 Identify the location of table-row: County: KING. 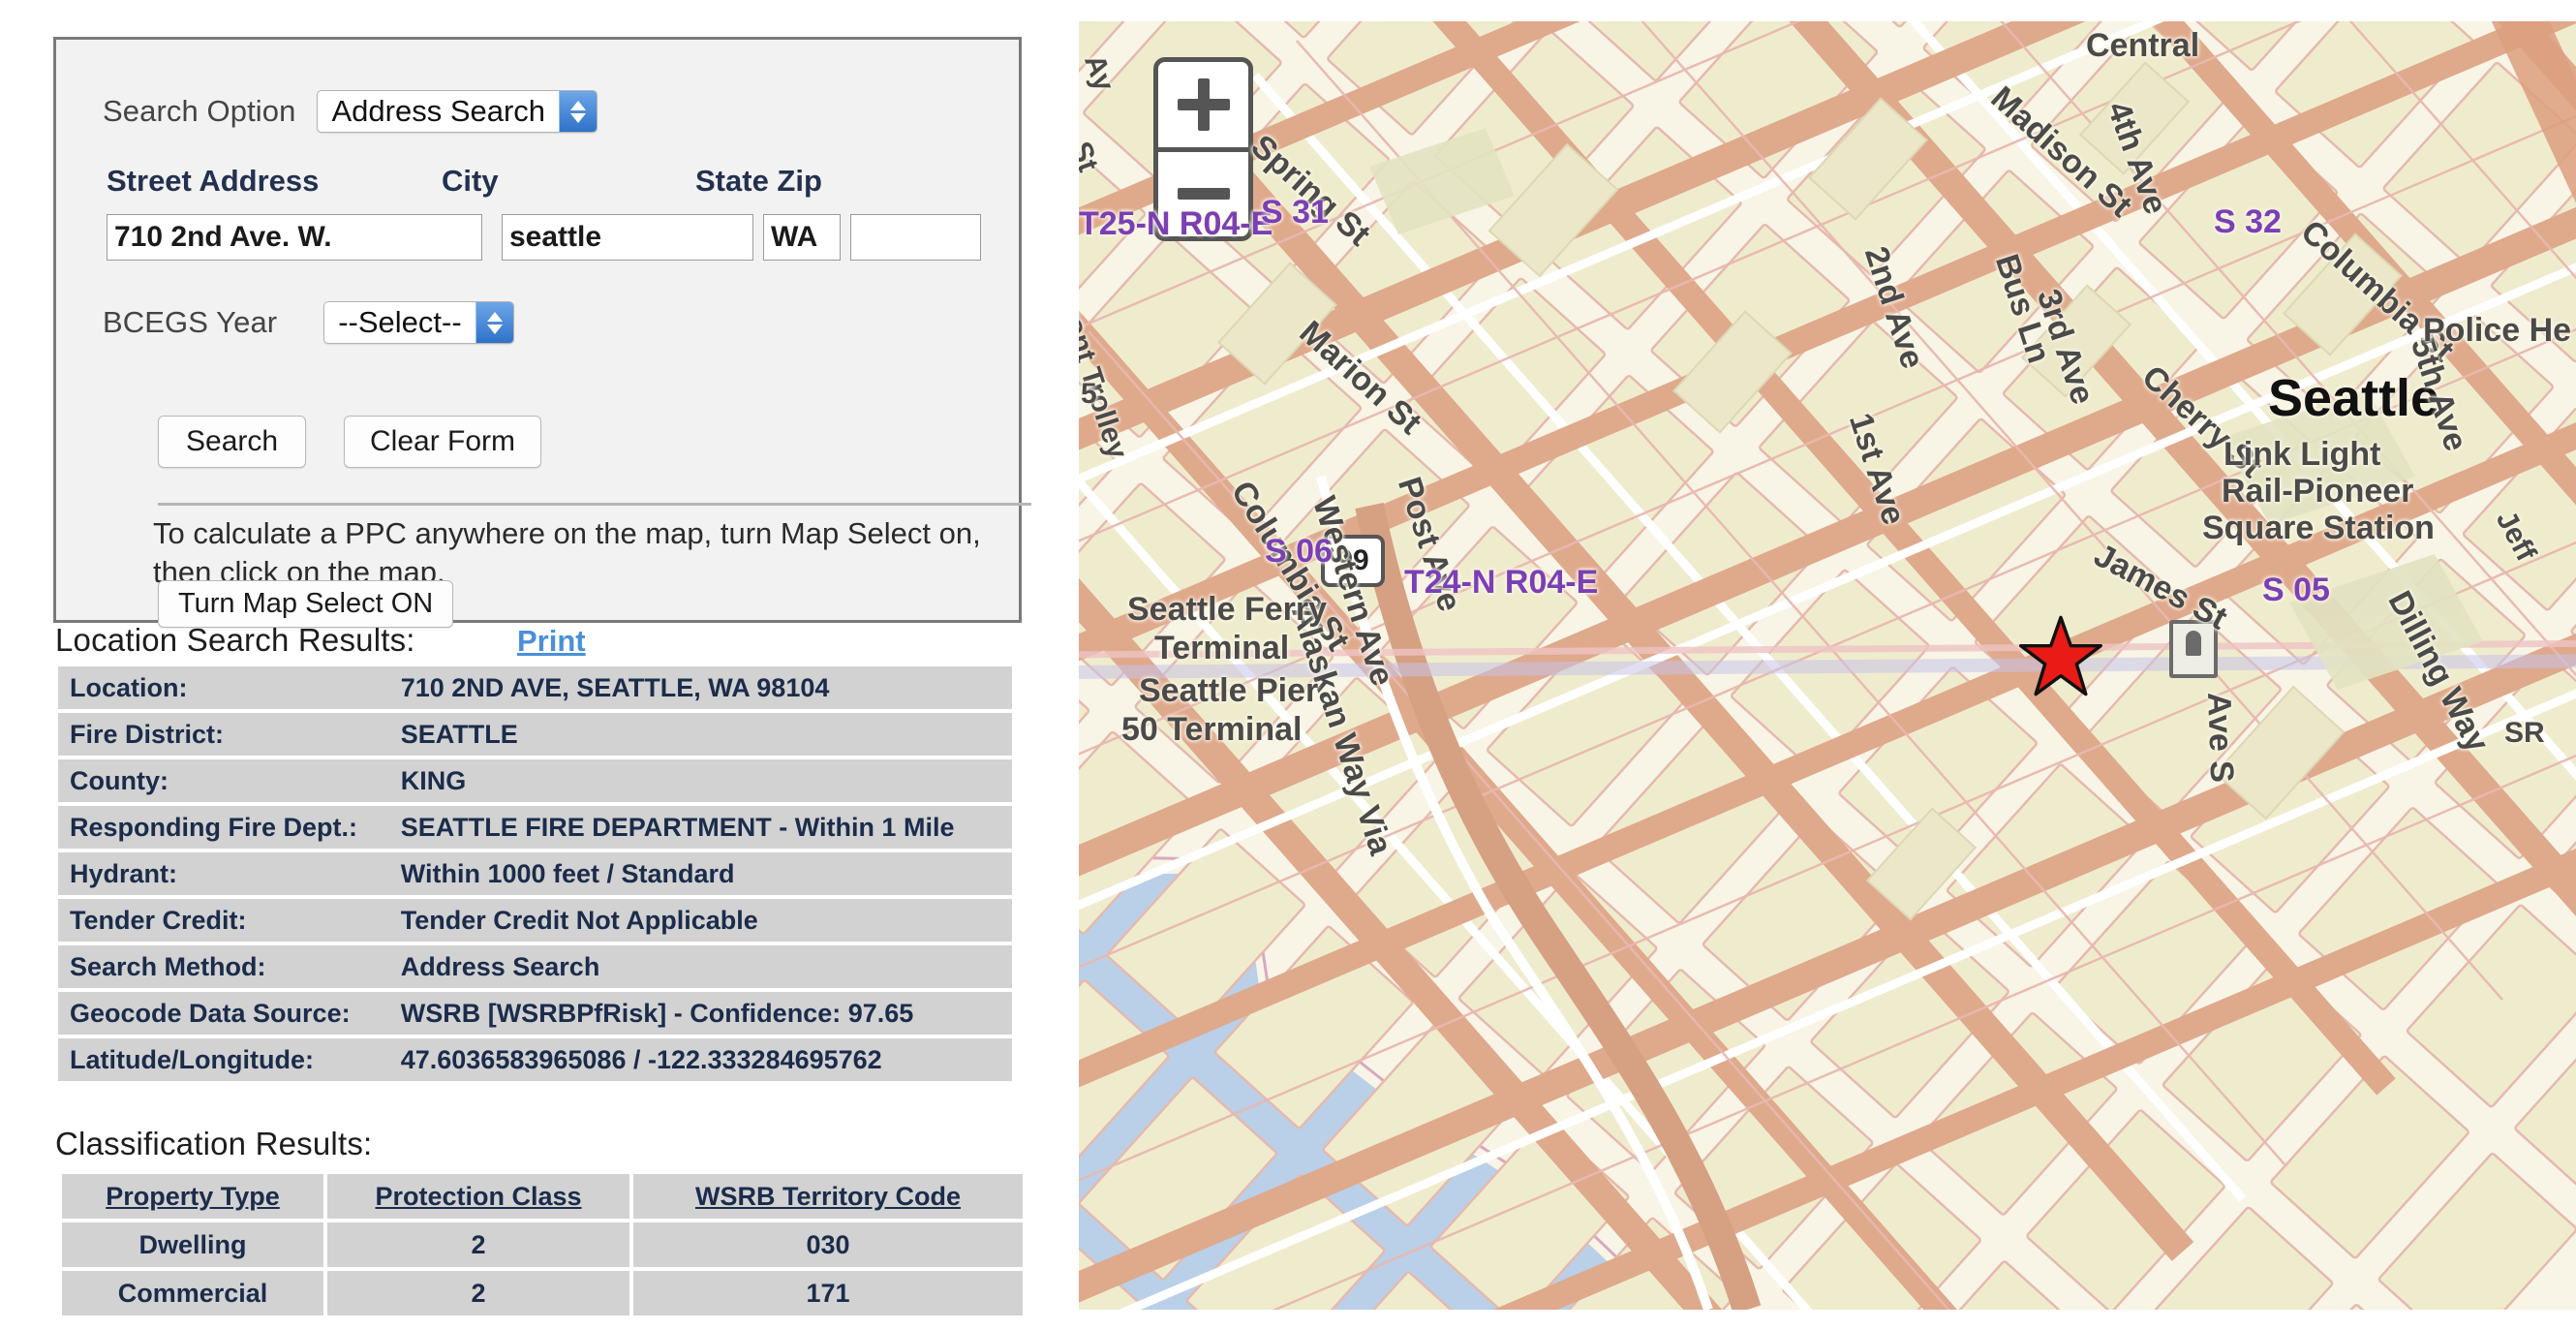
(535, 780).